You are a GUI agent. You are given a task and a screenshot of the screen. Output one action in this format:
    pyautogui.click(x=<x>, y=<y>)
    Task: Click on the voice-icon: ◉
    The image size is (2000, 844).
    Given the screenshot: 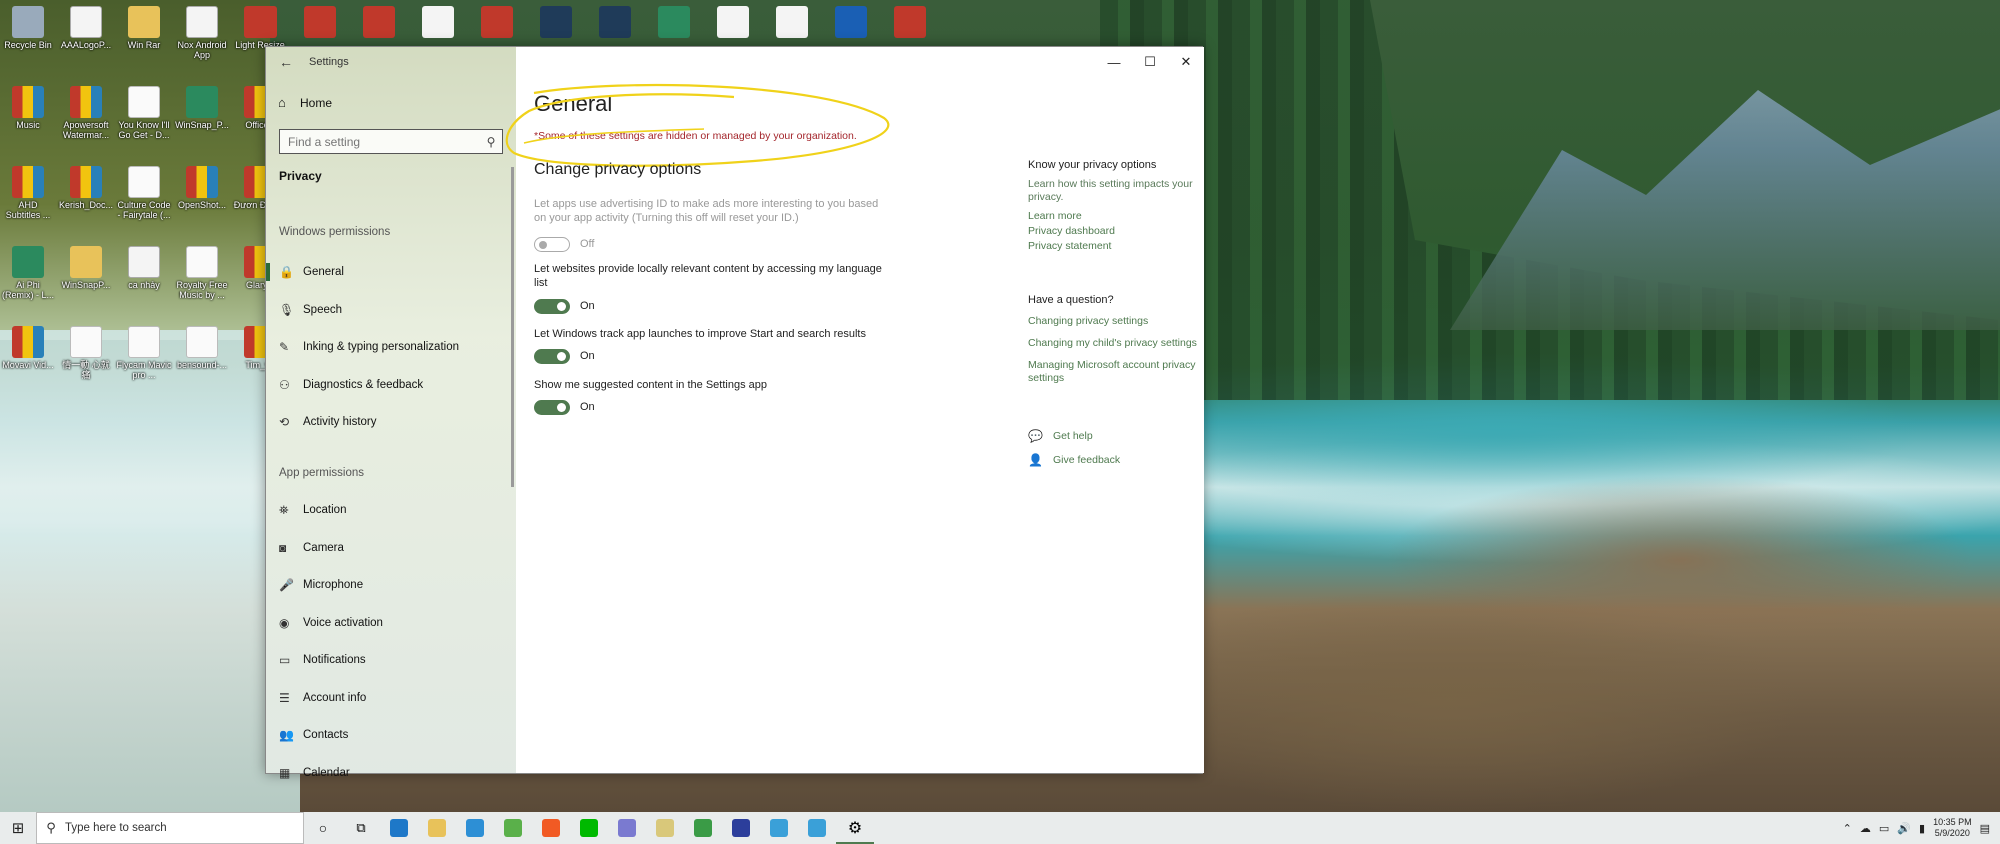 What is the action you would take?
    pyautogui.click(x=284, y=622)
    